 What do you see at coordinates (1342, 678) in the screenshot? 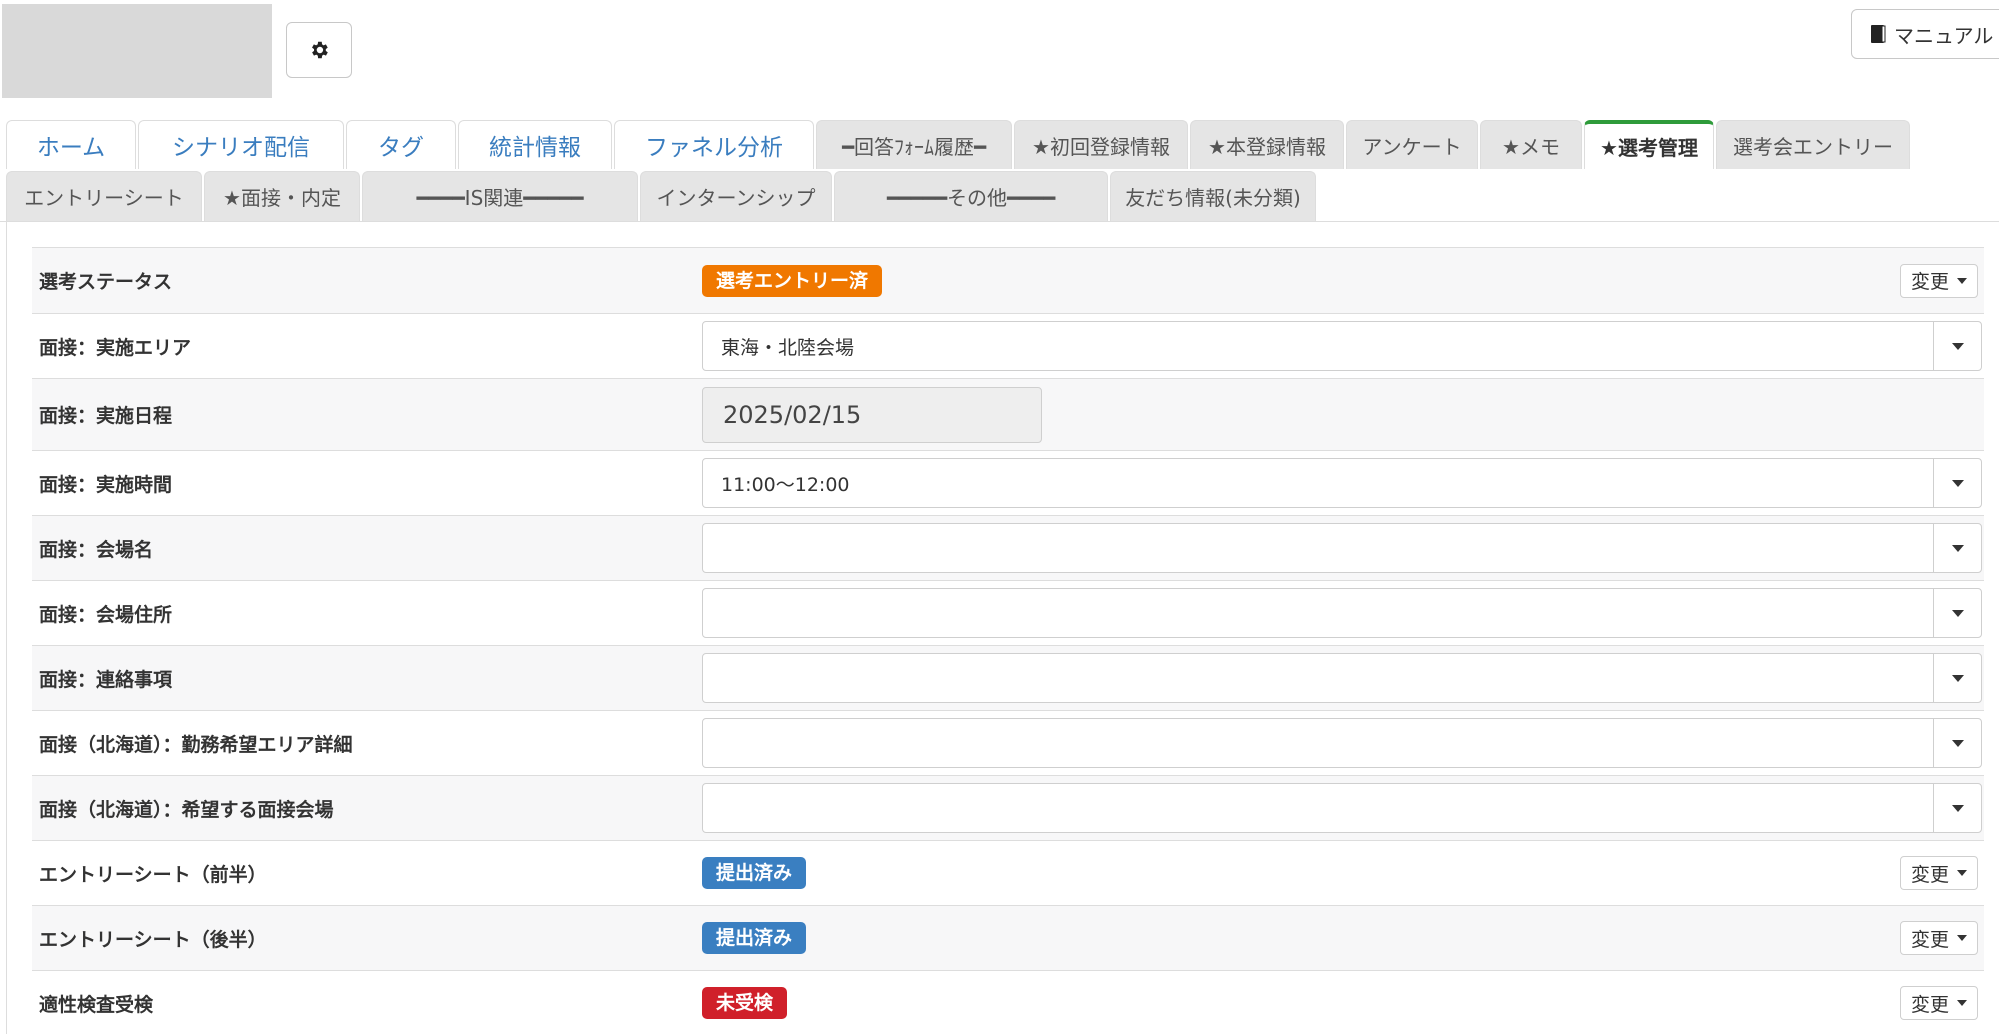
I see `notes-select` at bounding box center [1342, 678].